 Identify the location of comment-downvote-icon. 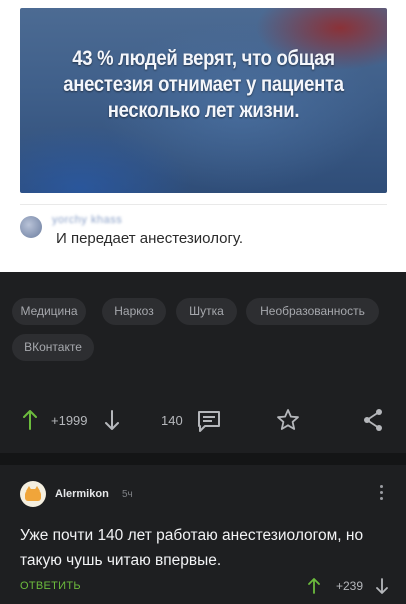
(382, 586).